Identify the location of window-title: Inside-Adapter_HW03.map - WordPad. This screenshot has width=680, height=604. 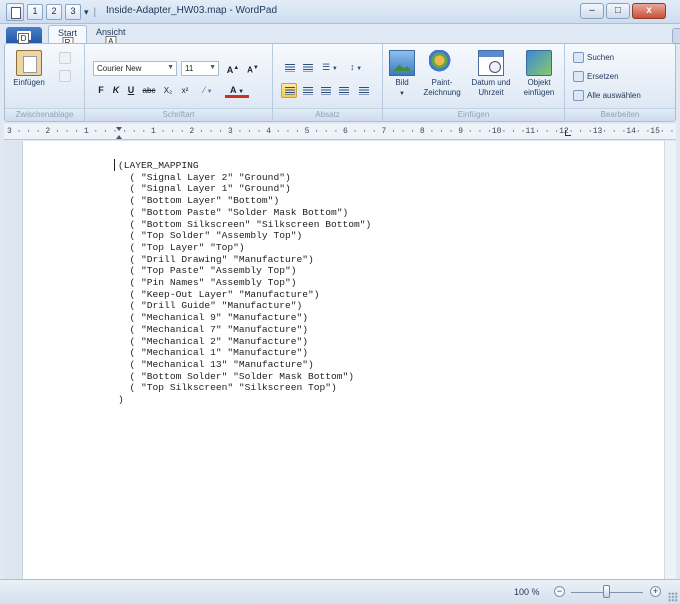
(192, 10).